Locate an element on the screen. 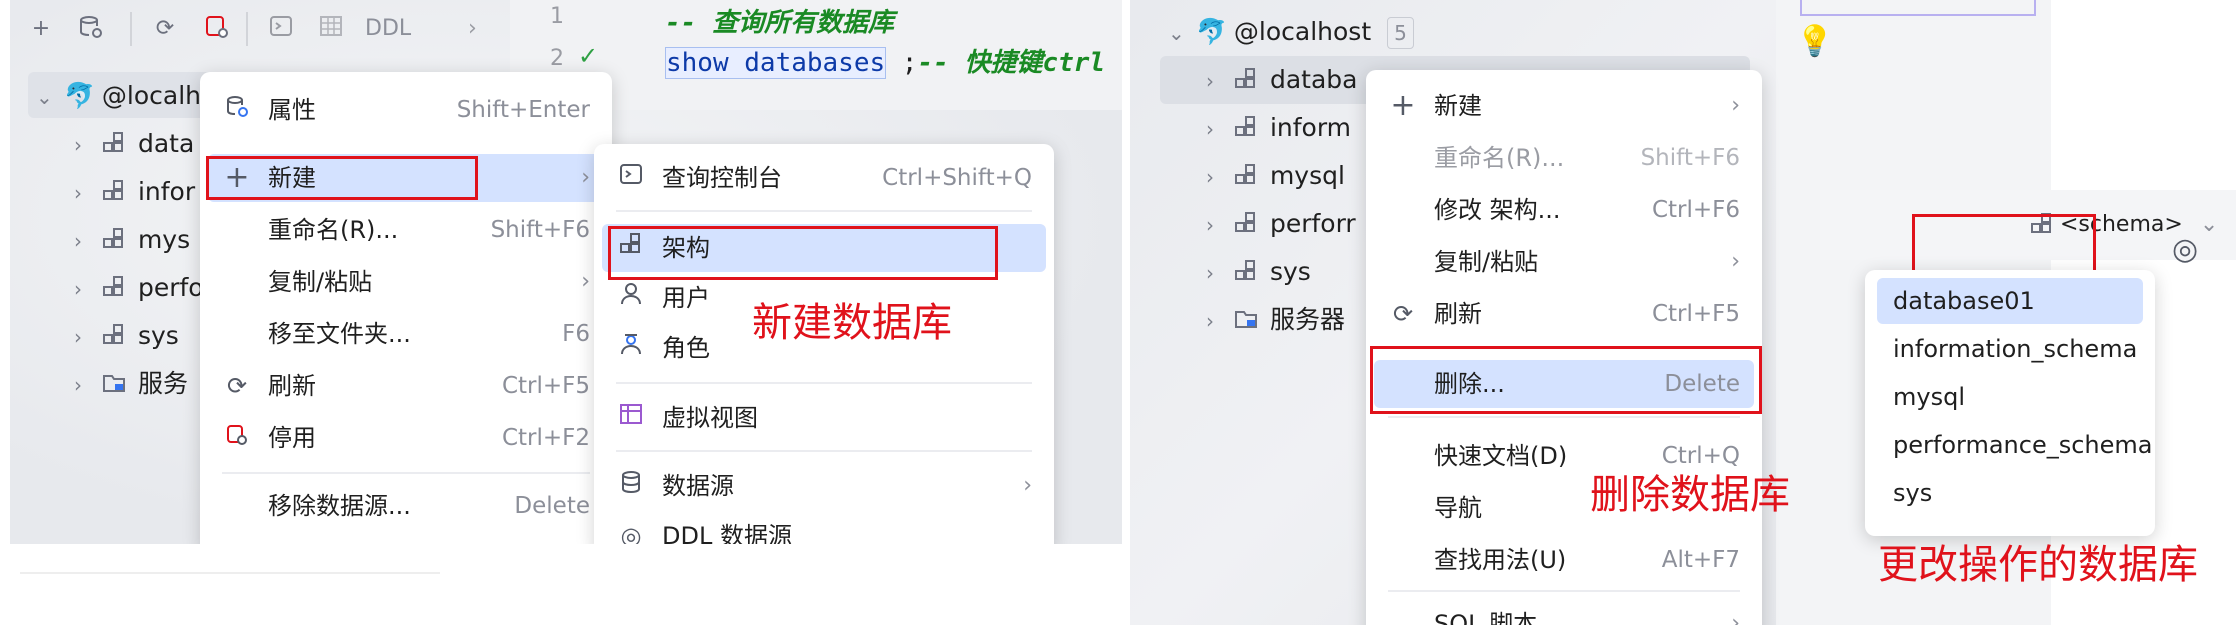 Image resolution: width=2236 pixels, height=625 pixels. code-comment-line2: -- 快捷键ctrl is located at coordinates (1011, 63).